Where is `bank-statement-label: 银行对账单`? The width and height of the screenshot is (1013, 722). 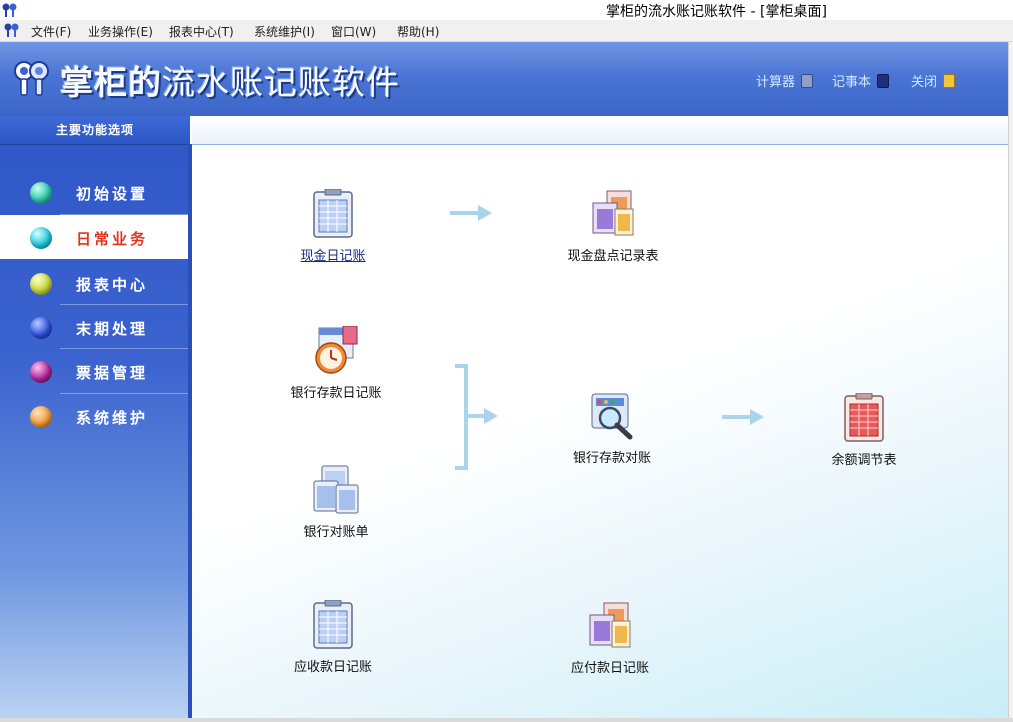
bank-statement-label: 银行对账单 is located at coordinates (336, 532).